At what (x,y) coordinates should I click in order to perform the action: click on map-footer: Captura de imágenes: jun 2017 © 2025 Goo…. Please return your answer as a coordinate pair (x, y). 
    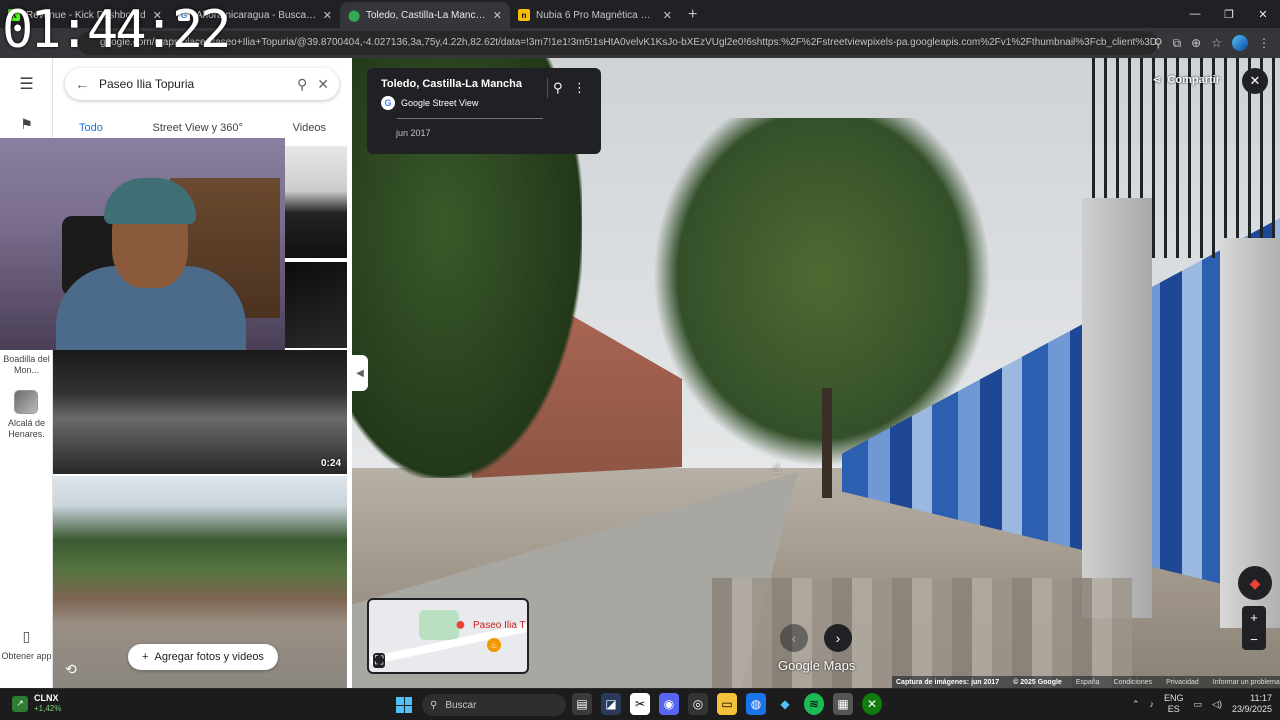
    Looking at the image, I should click on (1086, 682).